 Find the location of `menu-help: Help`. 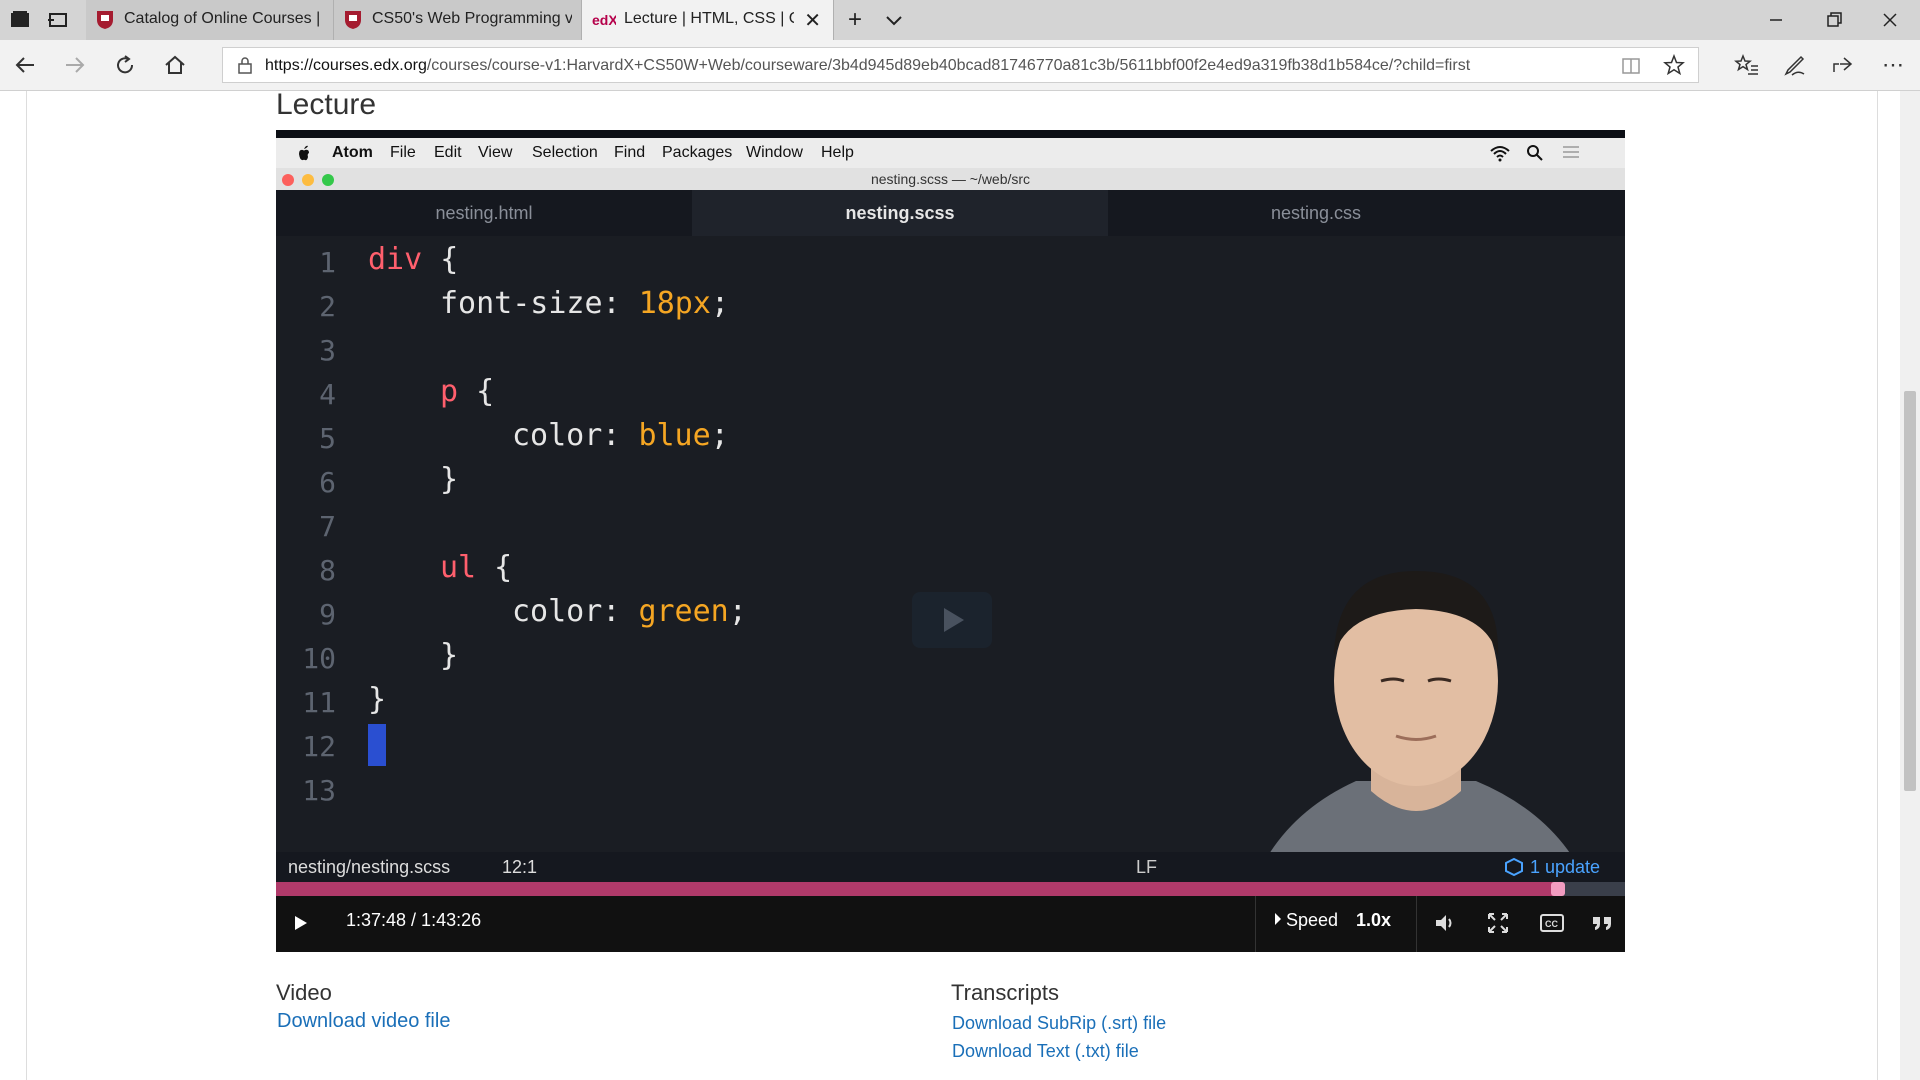

menu-help: Help is located at coordinates (837, 152).